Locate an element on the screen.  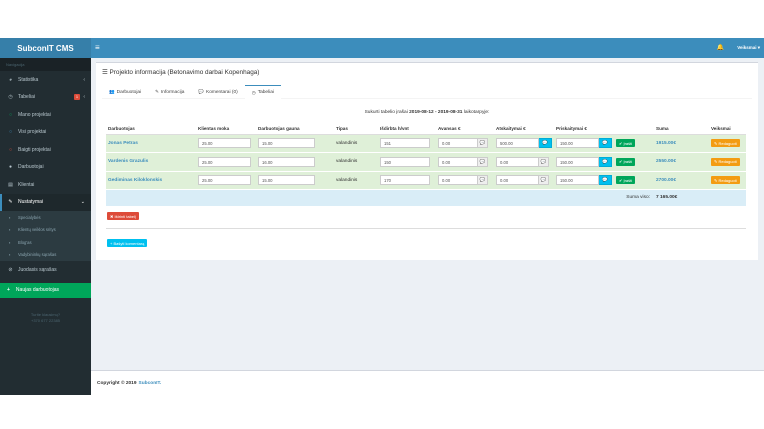
cell-worker-gets: 15.00 is located at coordinates (295, 180).